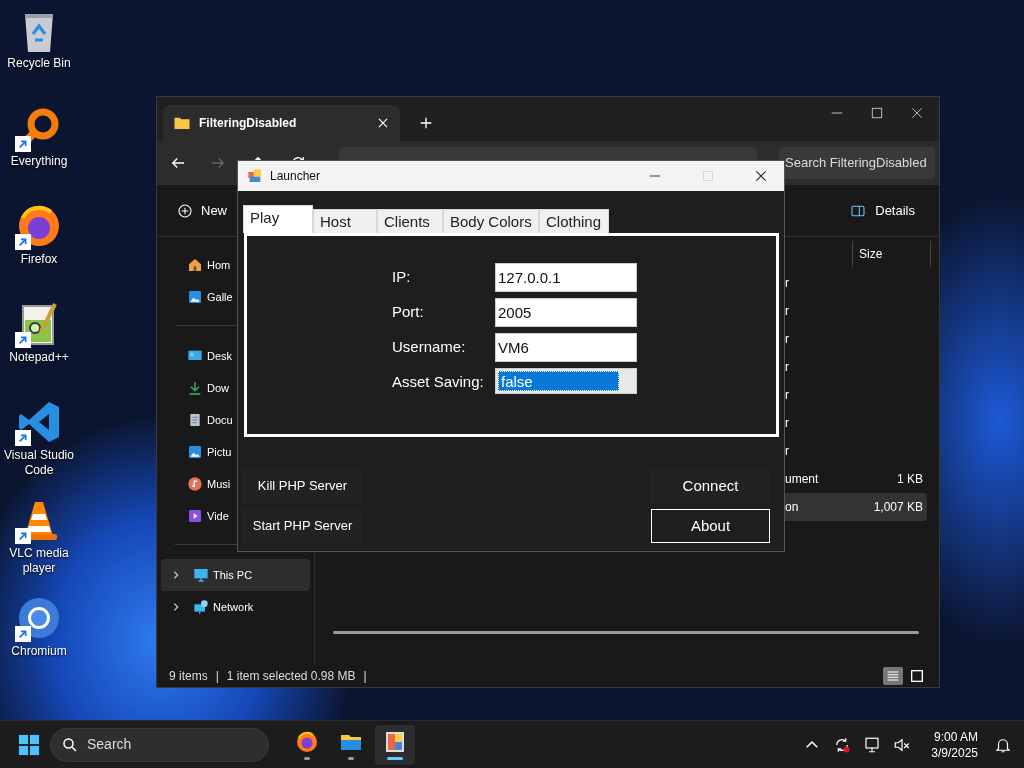 Image resolution: width=1024 pixels, height=768 pixels. Describe the element at coordinates (235, 575) in the screenshot. I see `nav-item: This PC` at that location.